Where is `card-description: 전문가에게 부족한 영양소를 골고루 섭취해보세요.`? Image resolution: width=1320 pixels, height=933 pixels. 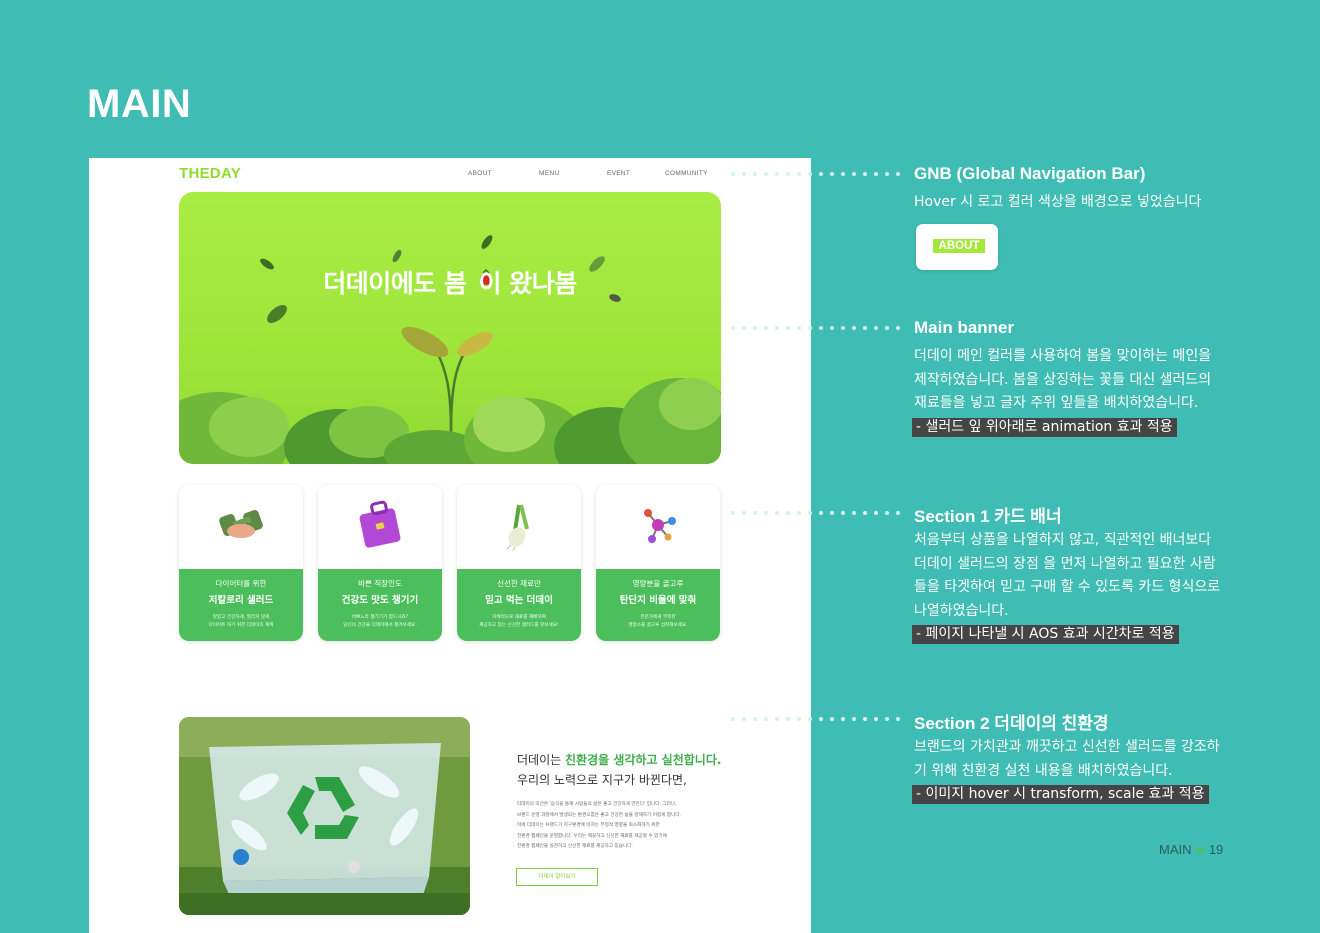 card-description: 전문가에게 부족한 영양소를 골고루 섭취해보세요. is located at coordinates (658, 622).